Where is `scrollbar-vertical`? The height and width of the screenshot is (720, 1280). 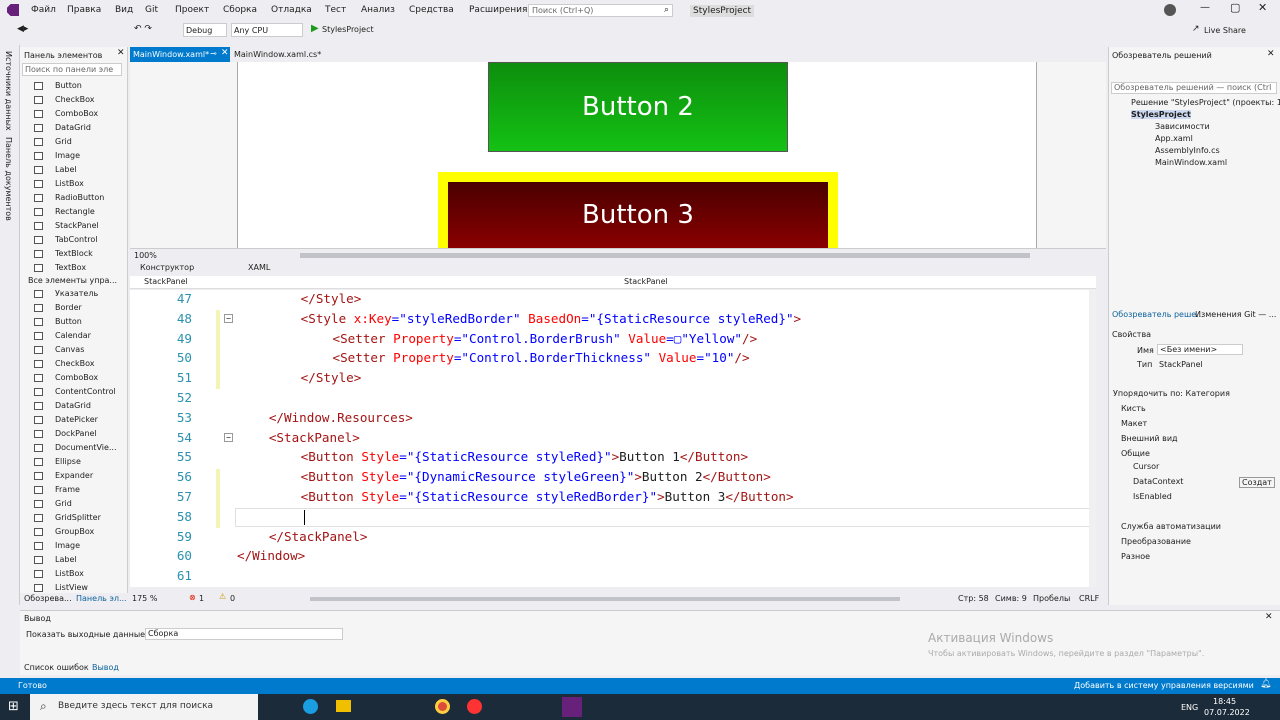
scrollbar-vertical is located at coordinates (1092, 438).